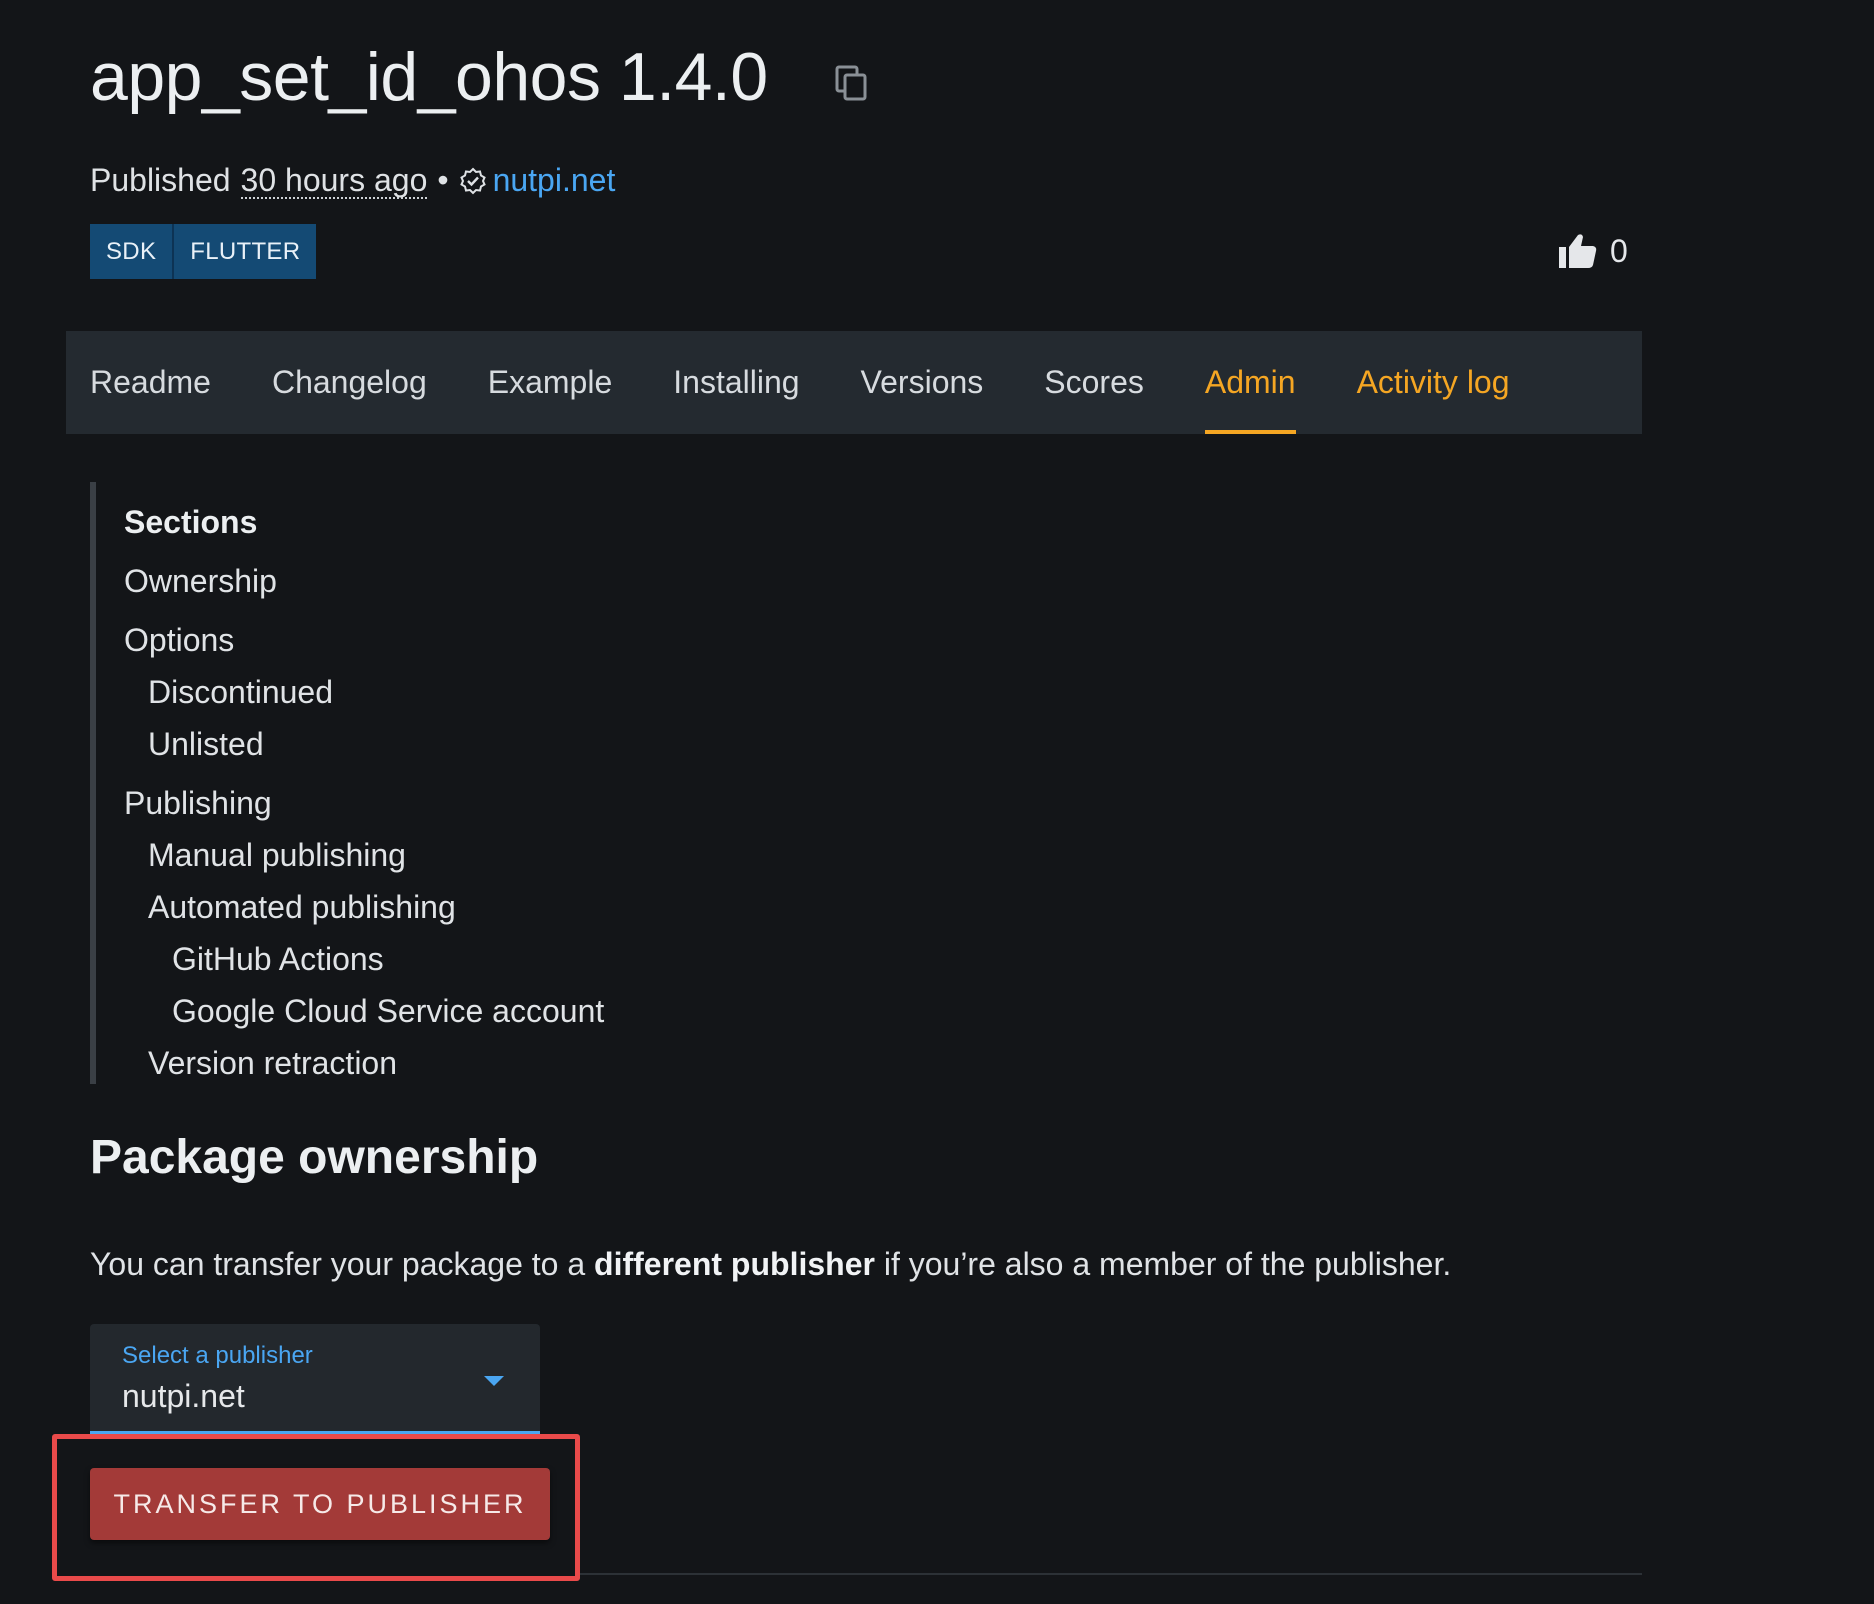 The width and height of the screenshot is (1874, 1604). I want to click on toc-heading: Sections, so click(191, 521).